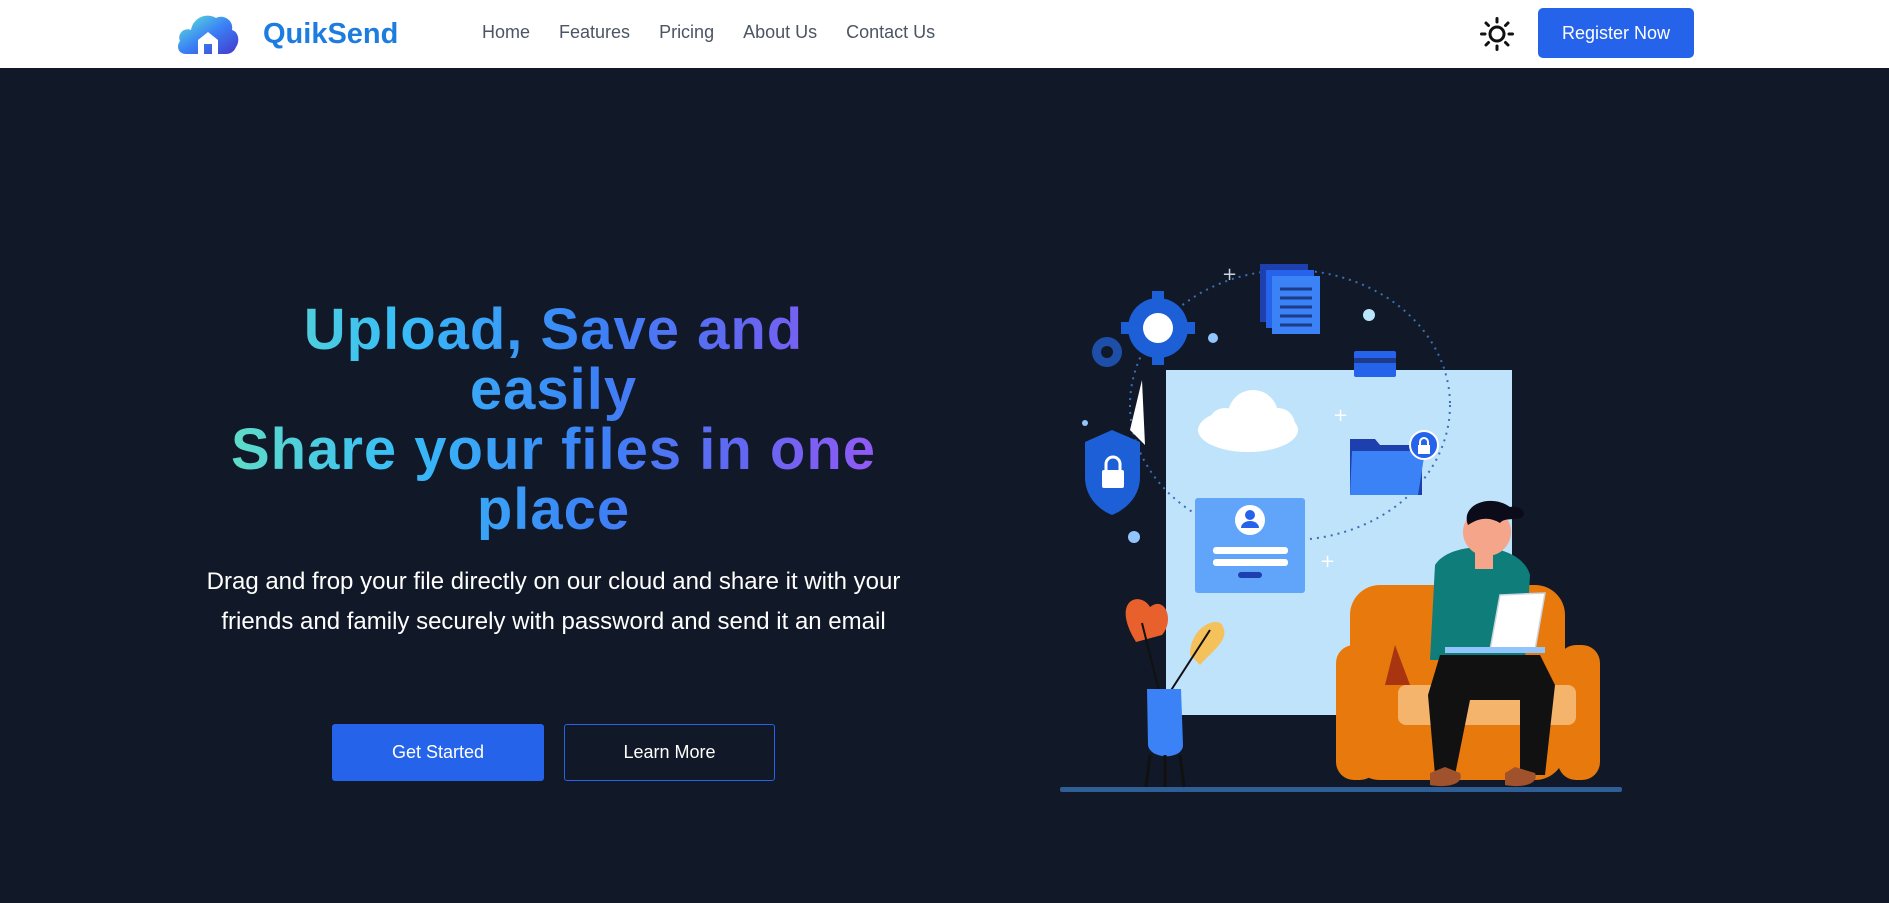  What do you see at coordinates (1497, 34) in the screenshot?
I see `sun-icon` at bounding box center [1497, 34].